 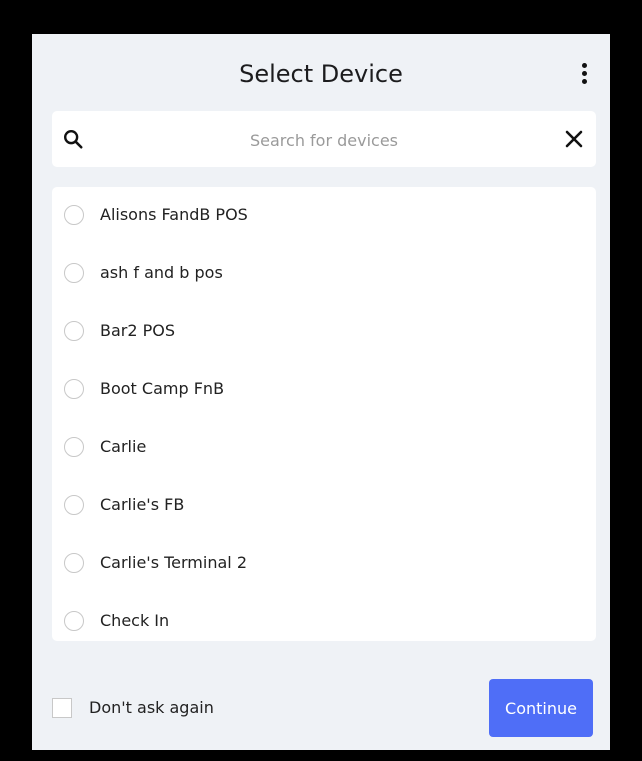 I want to click on dont-ask-checkbox, so click(x=62, y=708).